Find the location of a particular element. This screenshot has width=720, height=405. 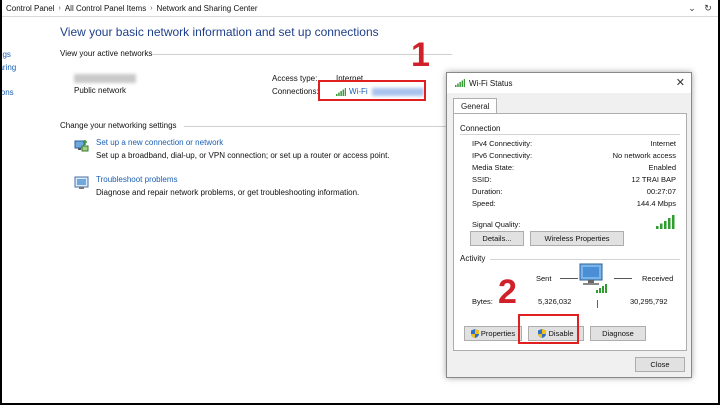

row-value: Enabled is located at coordinates (662, 167).